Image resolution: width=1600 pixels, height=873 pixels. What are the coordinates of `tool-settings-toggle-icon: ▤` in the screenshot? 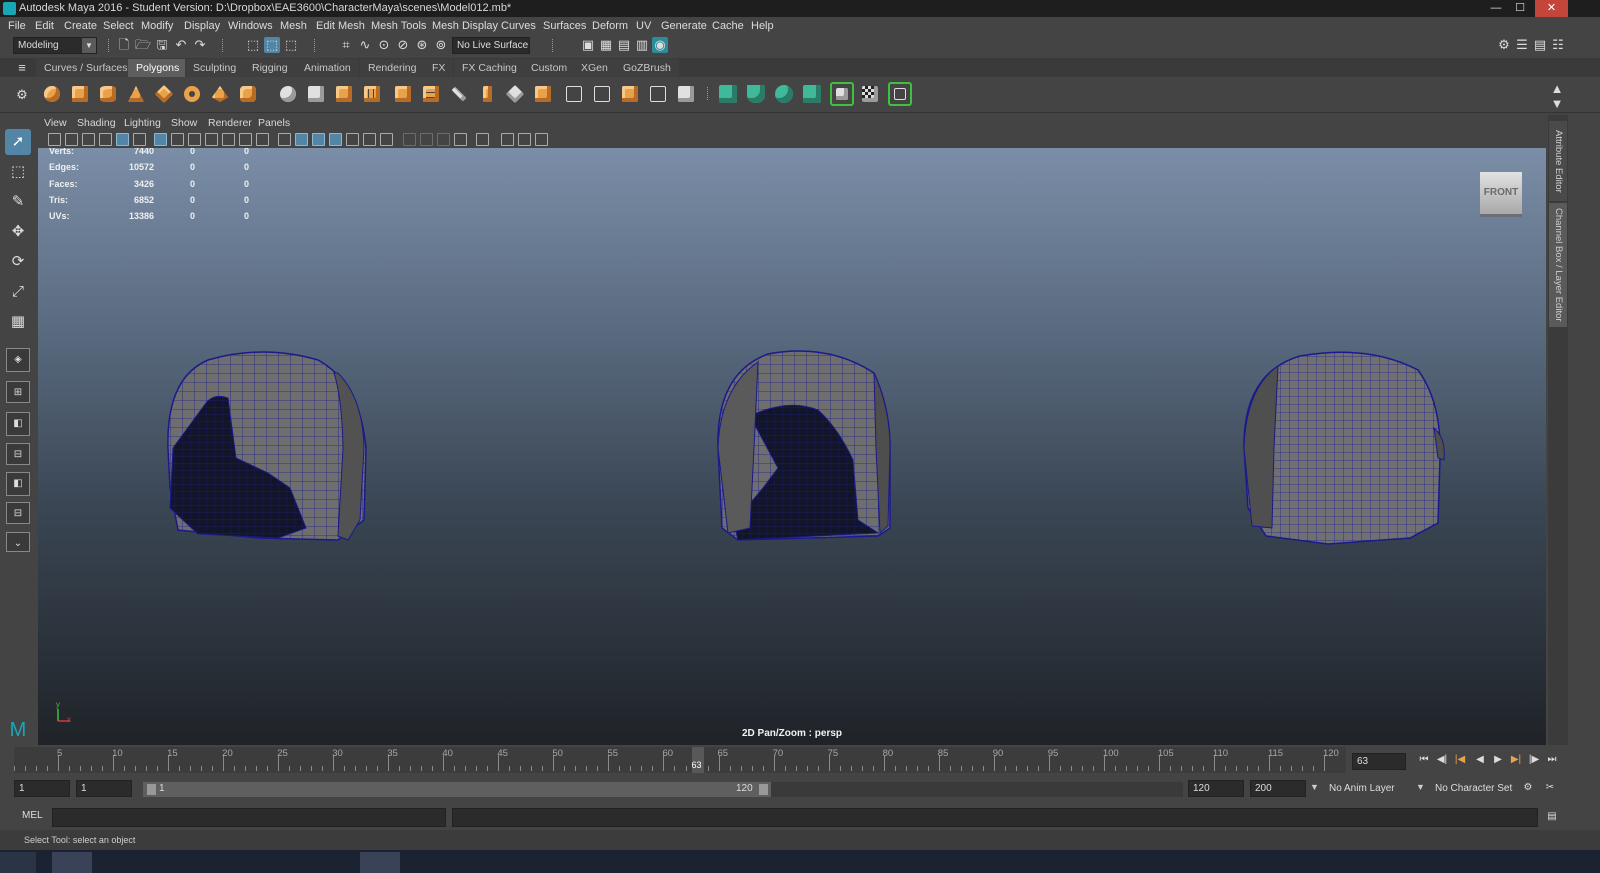 It's located at (1540, 45).